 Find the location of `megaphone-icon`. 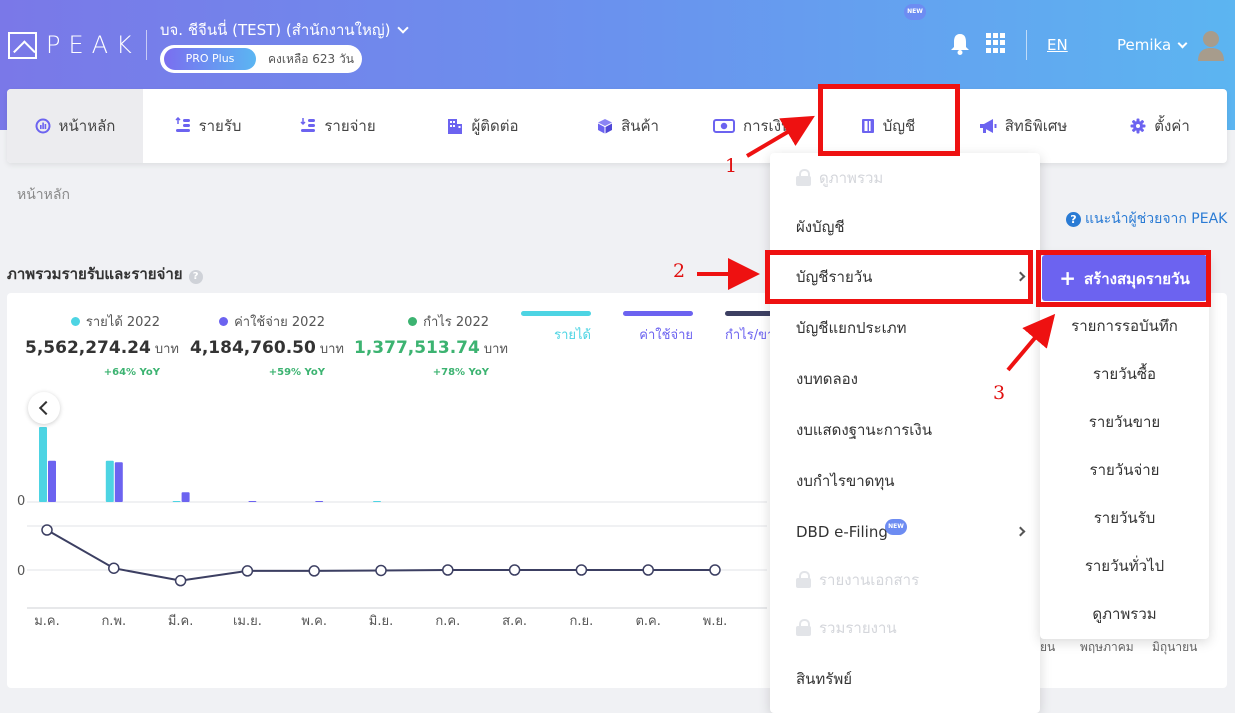

megaphone-icon is located at coordinates (988, 126).